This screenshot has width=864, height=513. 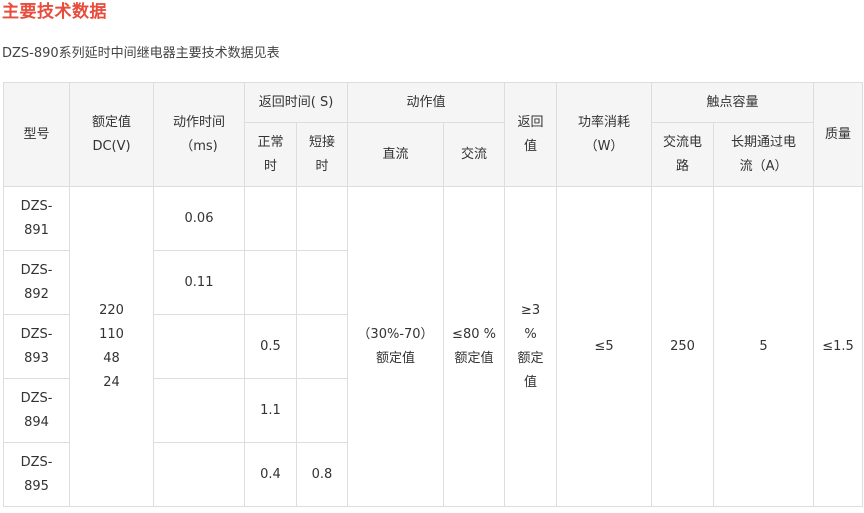 What do you see at coordinates (683, 154) in the screenshot?
I see `header-ac-circuit: 交流电 路` at bounding box center [683, 154].